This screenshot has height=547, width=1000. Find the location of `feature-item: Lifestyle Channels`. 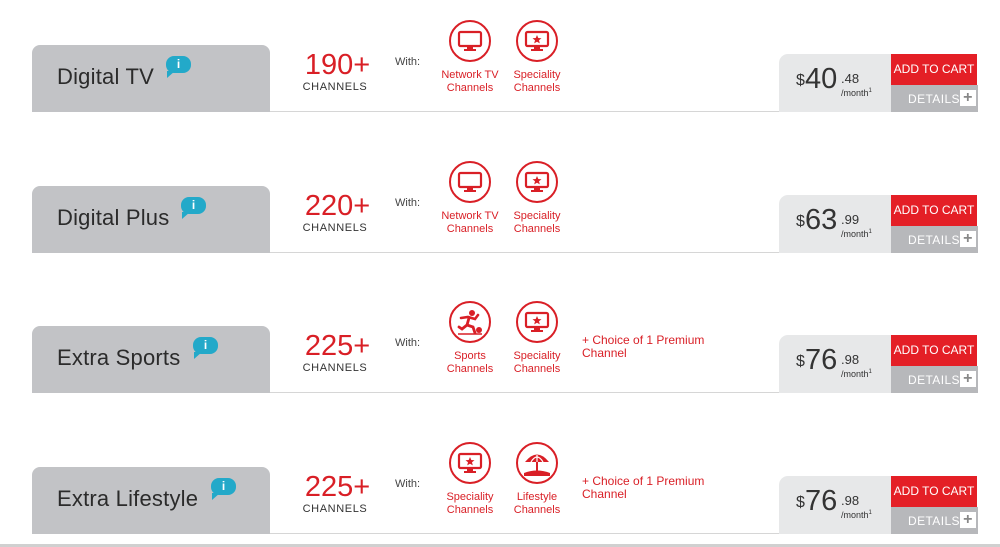

feature-item: Lifestyle Channels is located at coordinates (537, 479).